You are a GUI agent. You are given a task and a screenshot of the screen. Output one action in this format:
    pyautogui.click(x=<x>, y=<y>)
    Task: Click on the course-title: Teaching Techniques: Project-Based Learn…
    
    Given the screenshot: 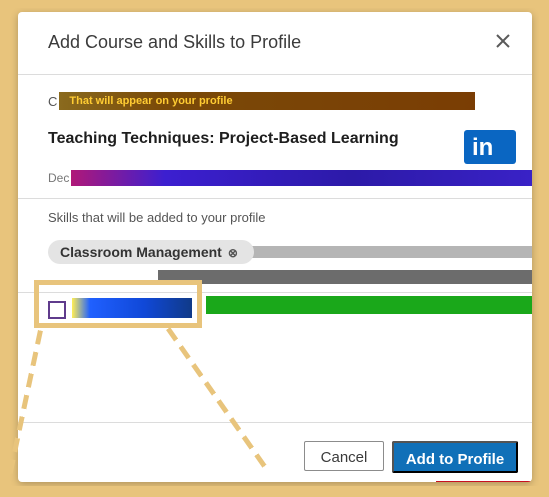 What is the action you would take?
    pyautogui.click(x=223, y=138)
    